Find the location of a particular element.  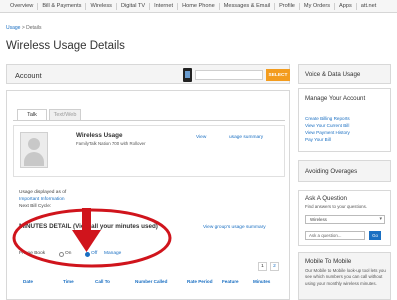

column-call-to: Call To is located at coordinates (102, 281).